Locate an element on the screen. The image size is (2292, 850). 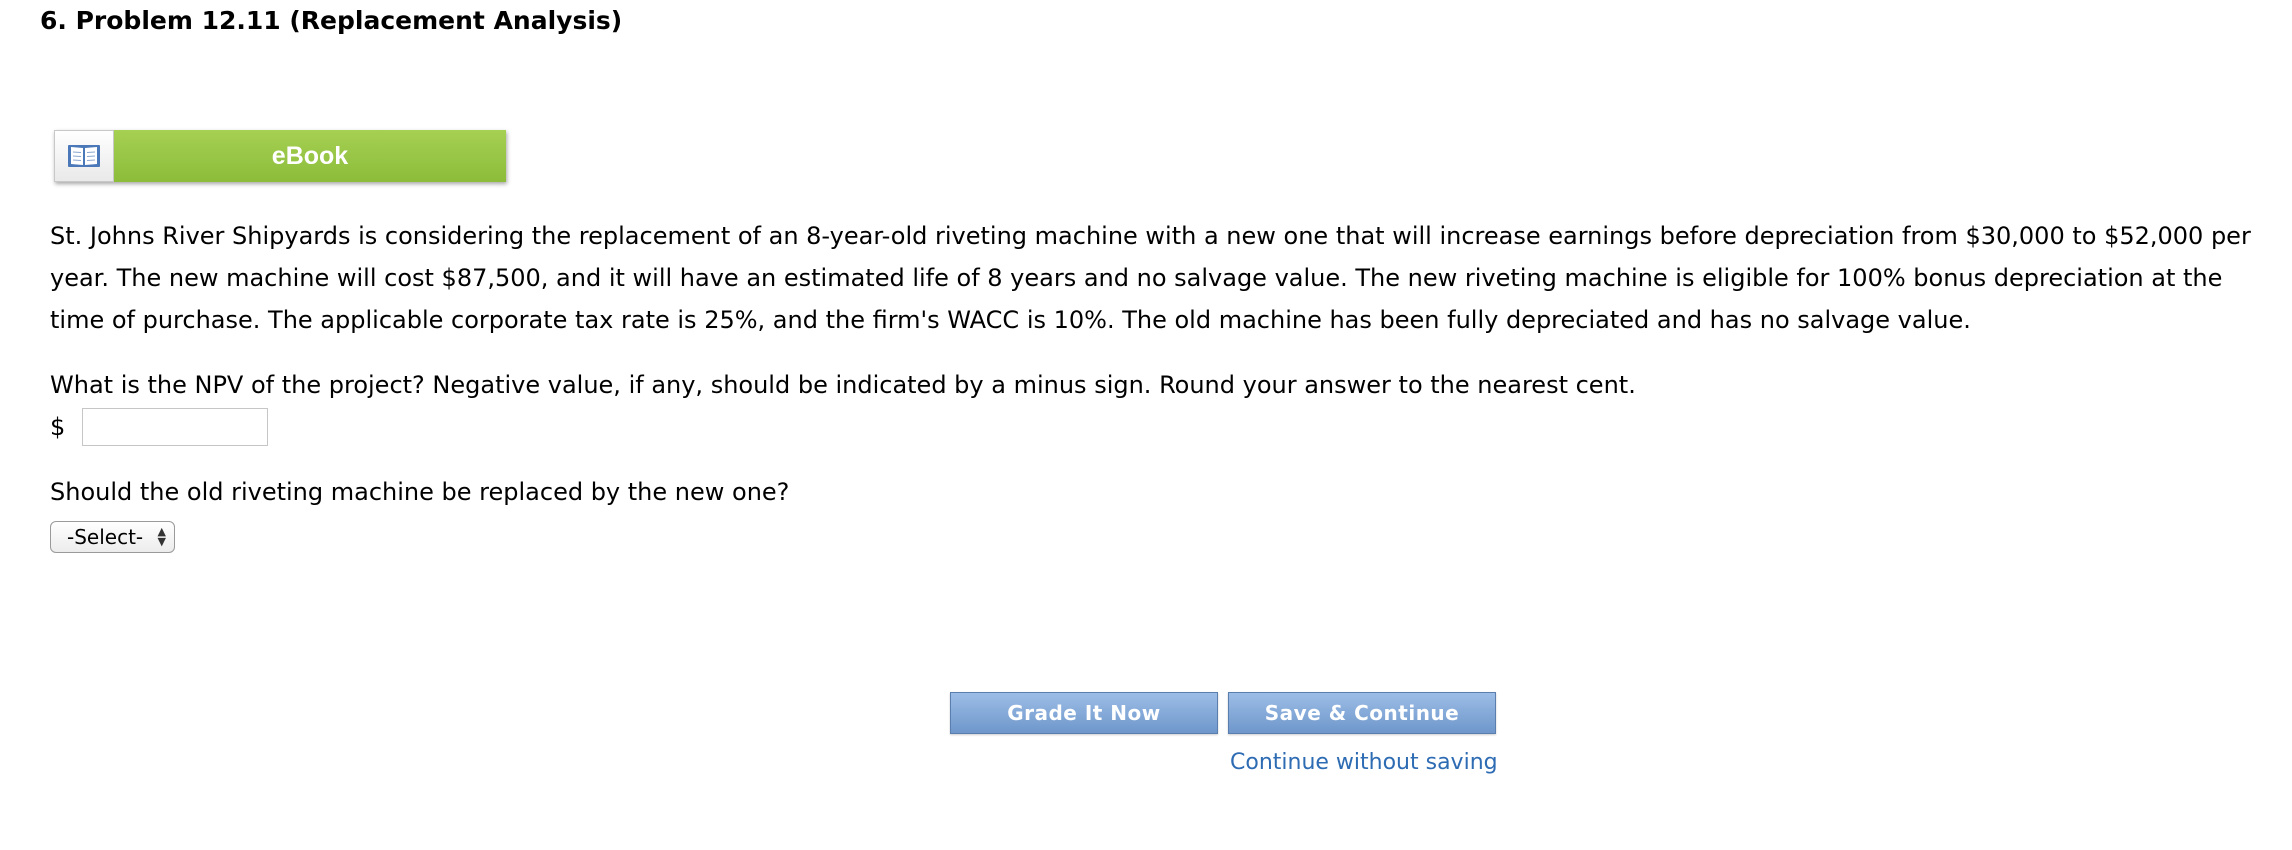
select-value: -Select- is located at coordinates (105, 537).